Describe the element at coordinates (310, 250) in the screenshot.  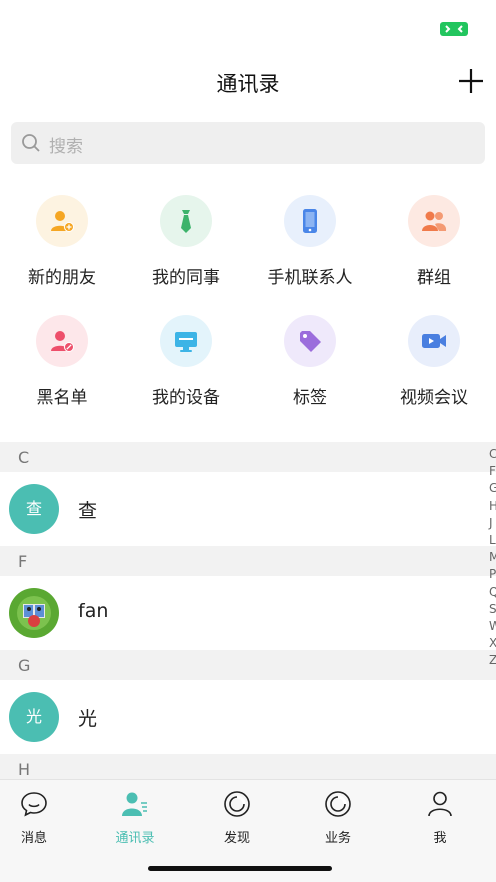
I see `entry-phone-contacts: 手机联系人` at that location.